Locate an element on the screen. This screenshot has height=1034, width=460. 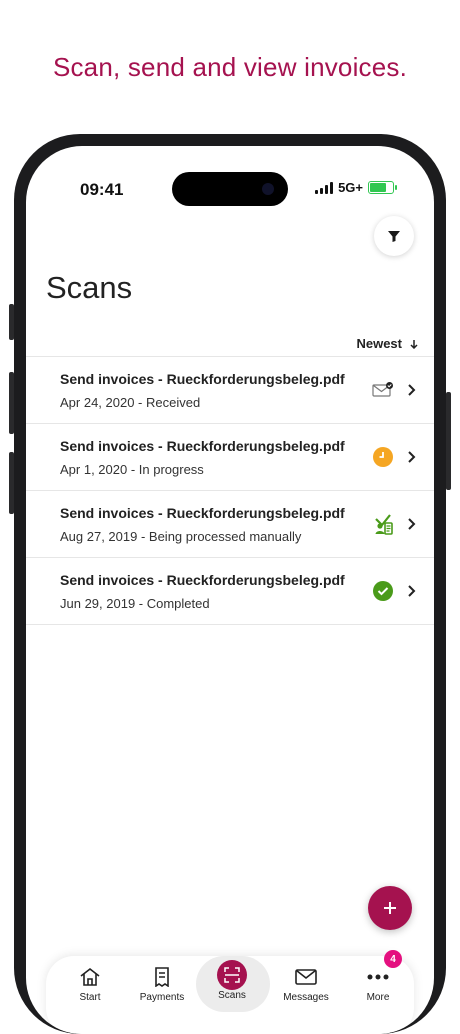
filter-icon is located at coordinates (394, 236).